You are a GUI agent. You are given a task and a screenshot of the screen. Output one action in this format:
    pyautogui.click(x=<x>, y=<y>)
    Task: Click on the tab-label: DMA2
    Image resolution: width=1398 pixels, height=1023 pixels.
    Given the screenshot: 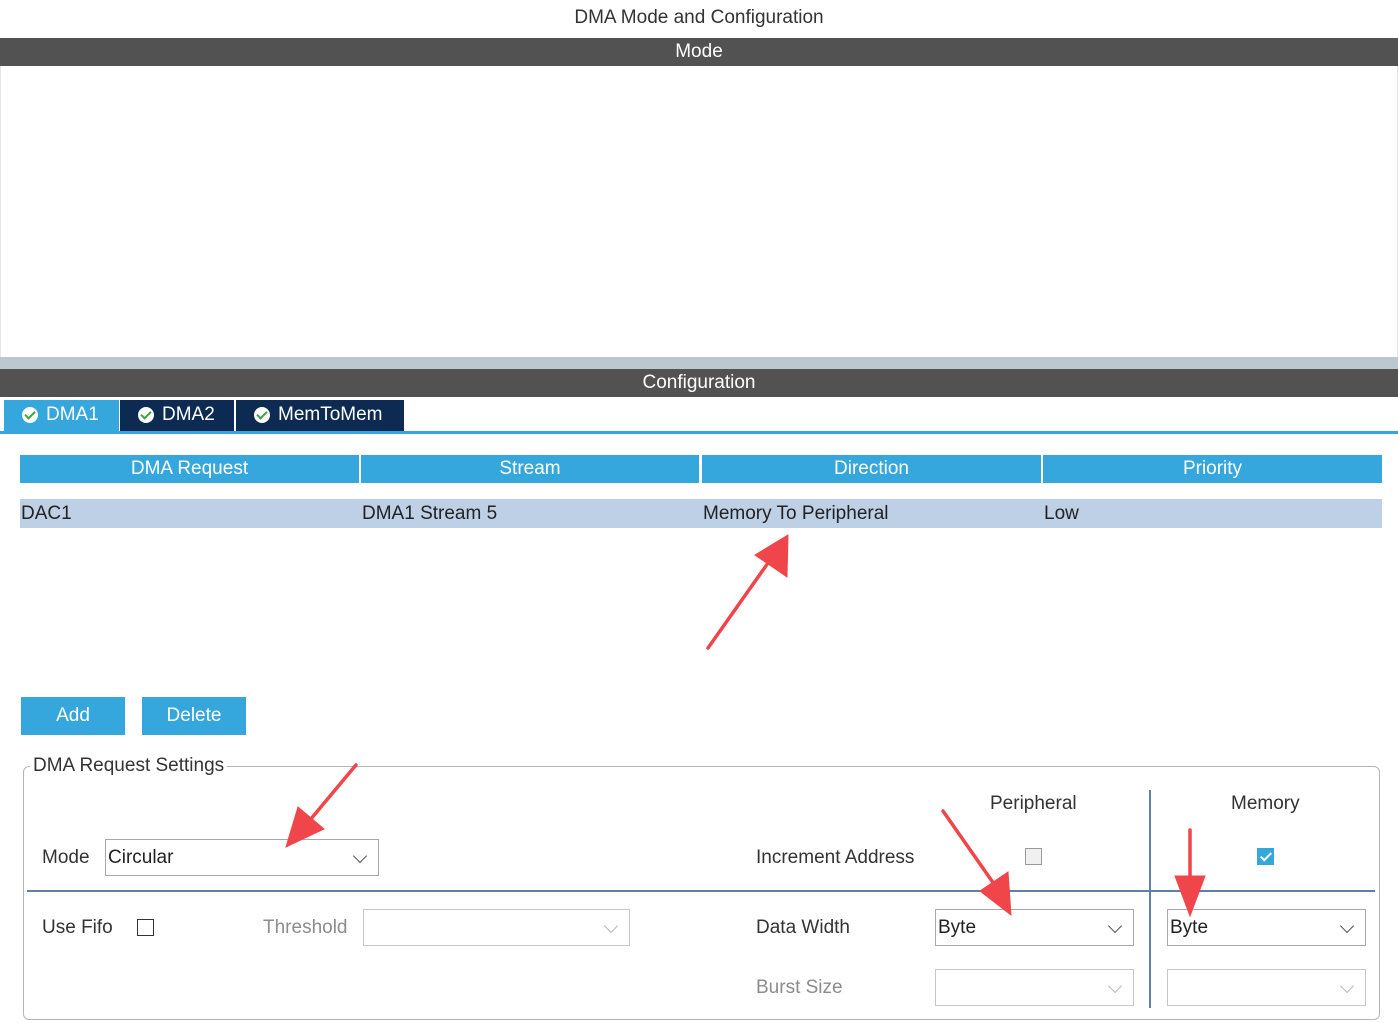 What is the action you would take?
    pyautogui.click(x=188, y=414)
    